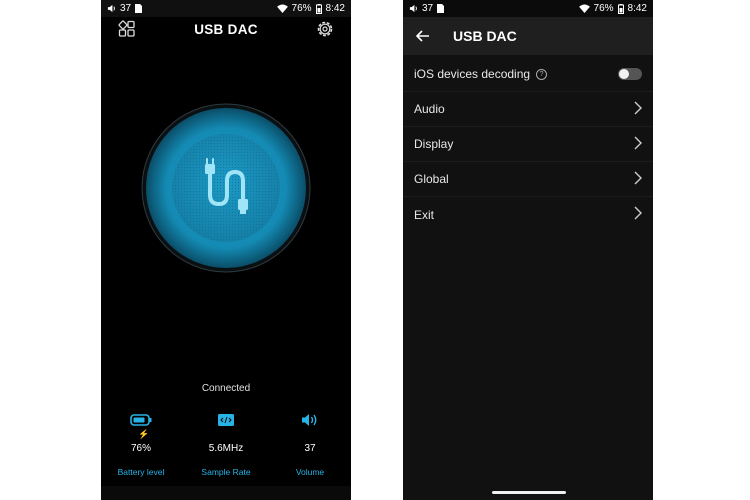  I want to click on display-label: Display, so click(434, 144).